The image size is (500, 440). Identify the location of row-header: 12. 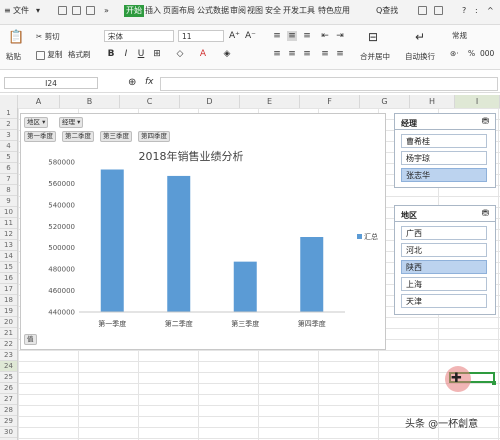
(8, 234).